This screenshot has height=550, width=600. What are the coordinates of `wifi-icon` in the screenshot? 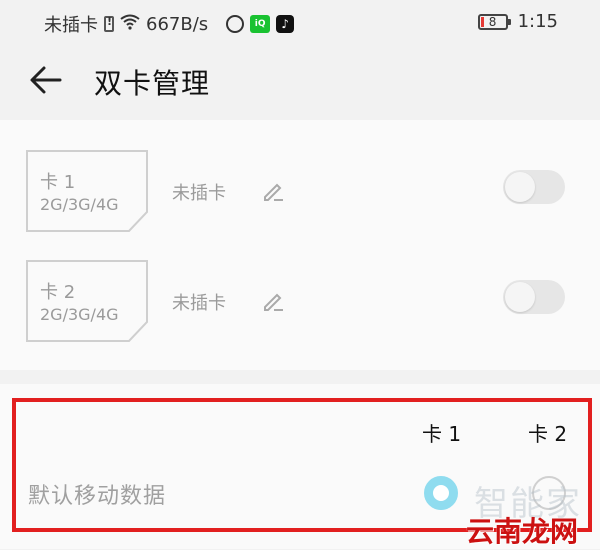 It's located at (130, 24).